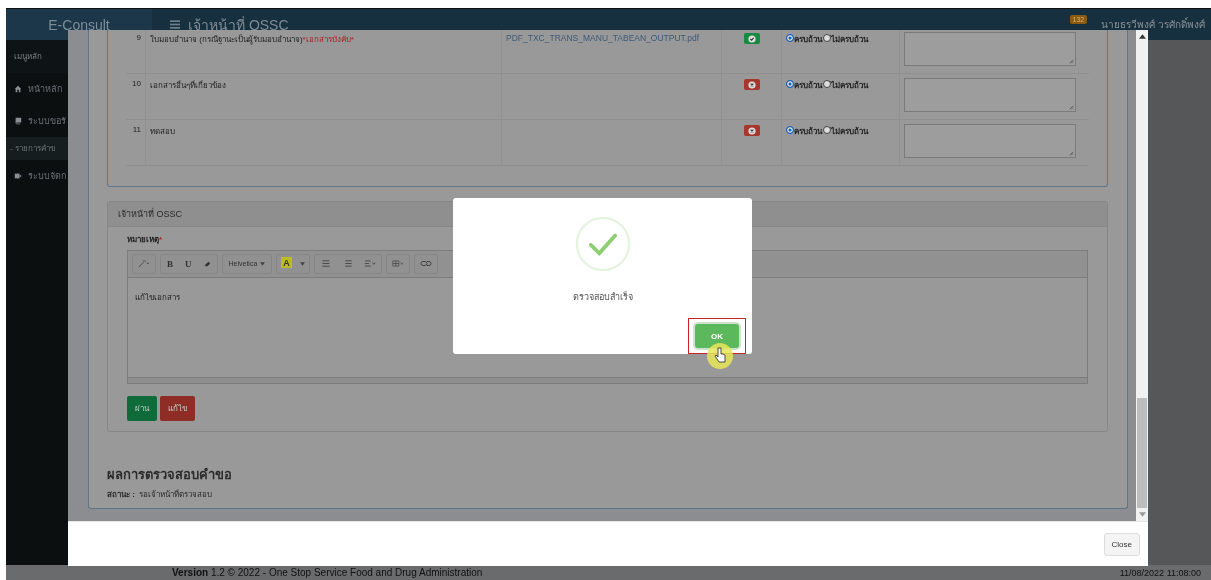  I want to click on timestamp: 11/08/2022 11:08:00, so click(1160, 572).